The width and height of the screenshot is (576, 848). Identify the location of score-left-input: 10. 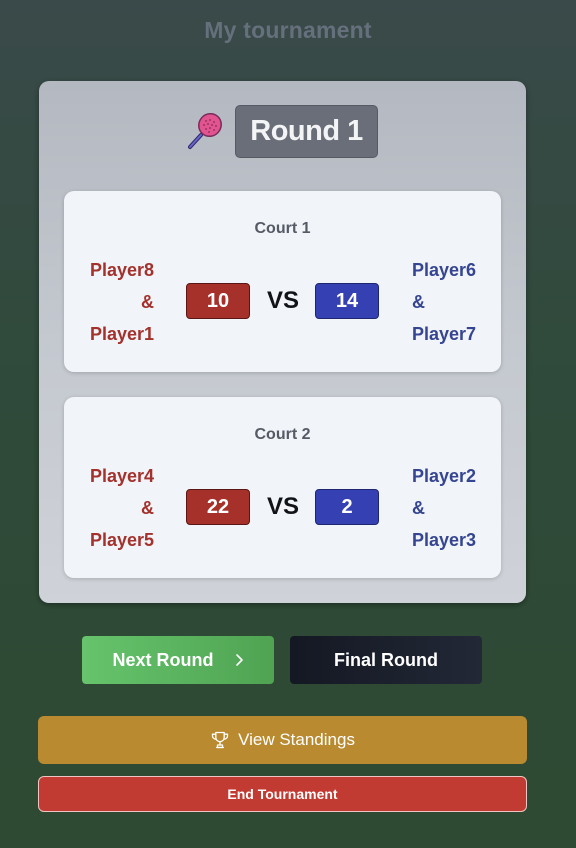
(218, 301).